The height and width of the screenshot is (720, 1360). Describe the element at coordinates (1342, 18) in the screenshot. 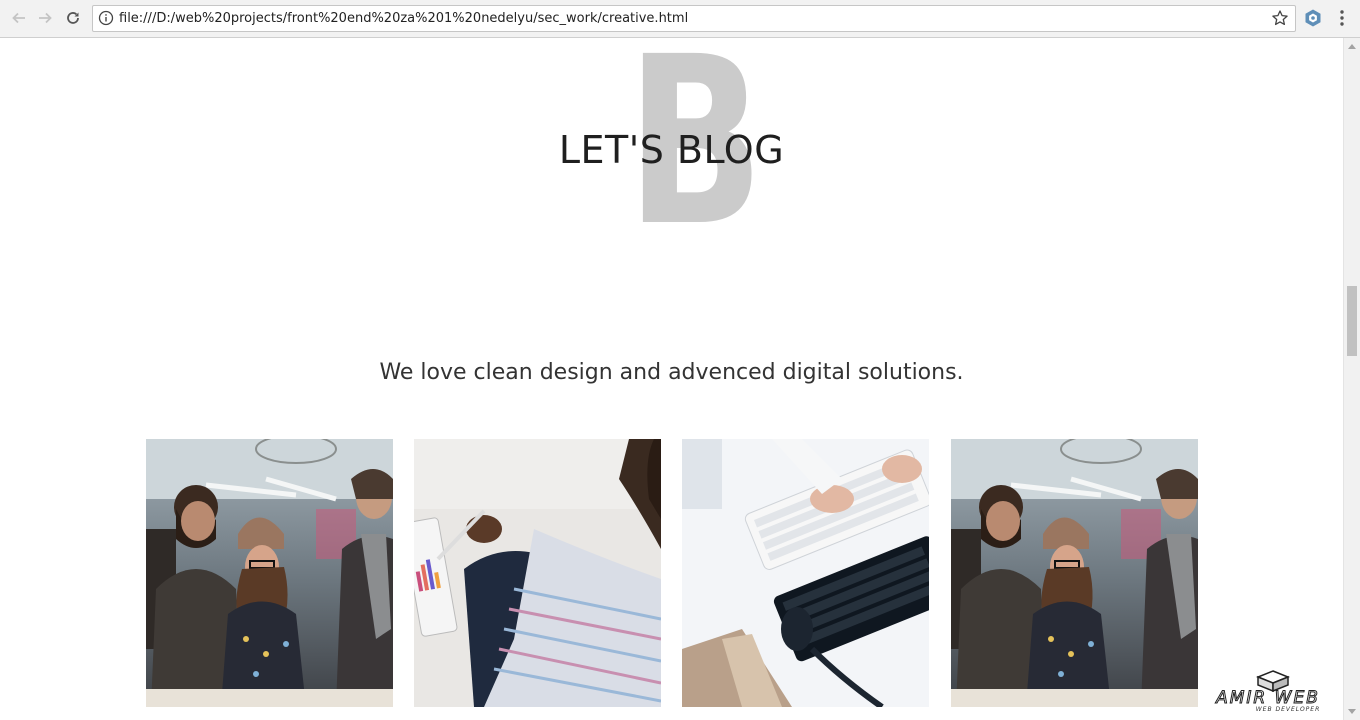

I see `kebab-menu-icon` at that location.